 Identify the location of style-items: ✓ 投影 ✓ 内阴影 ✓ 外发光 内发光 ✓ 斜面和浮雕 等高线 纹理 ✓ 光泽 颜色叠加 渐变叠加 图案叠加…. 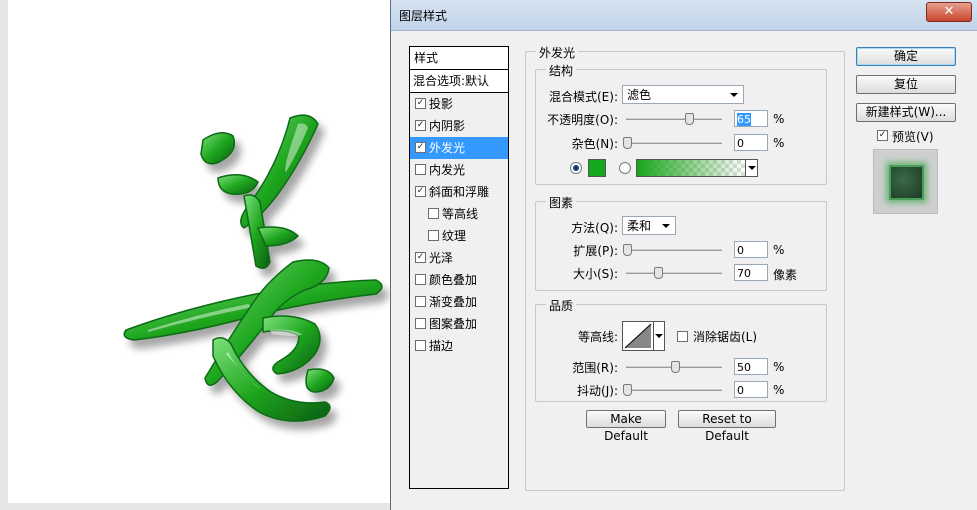
(459, 225).